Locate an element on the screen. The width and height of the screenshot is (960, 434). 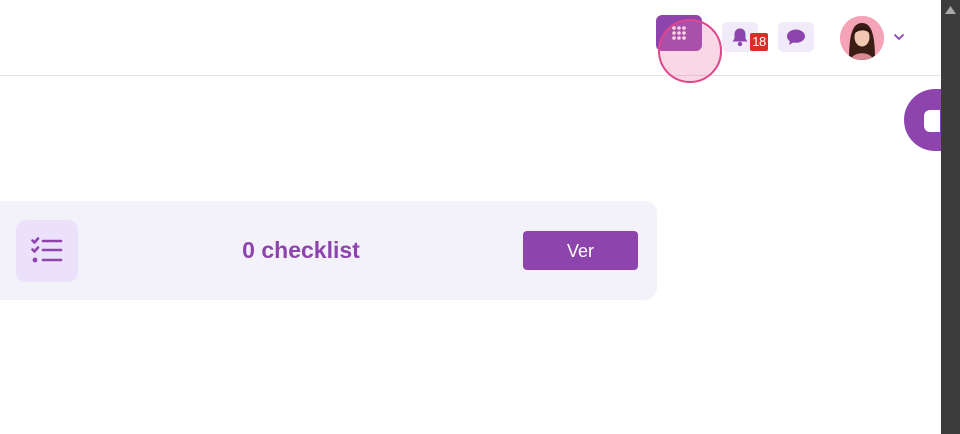
side-tab-icon is located at coordinates (932, 121).